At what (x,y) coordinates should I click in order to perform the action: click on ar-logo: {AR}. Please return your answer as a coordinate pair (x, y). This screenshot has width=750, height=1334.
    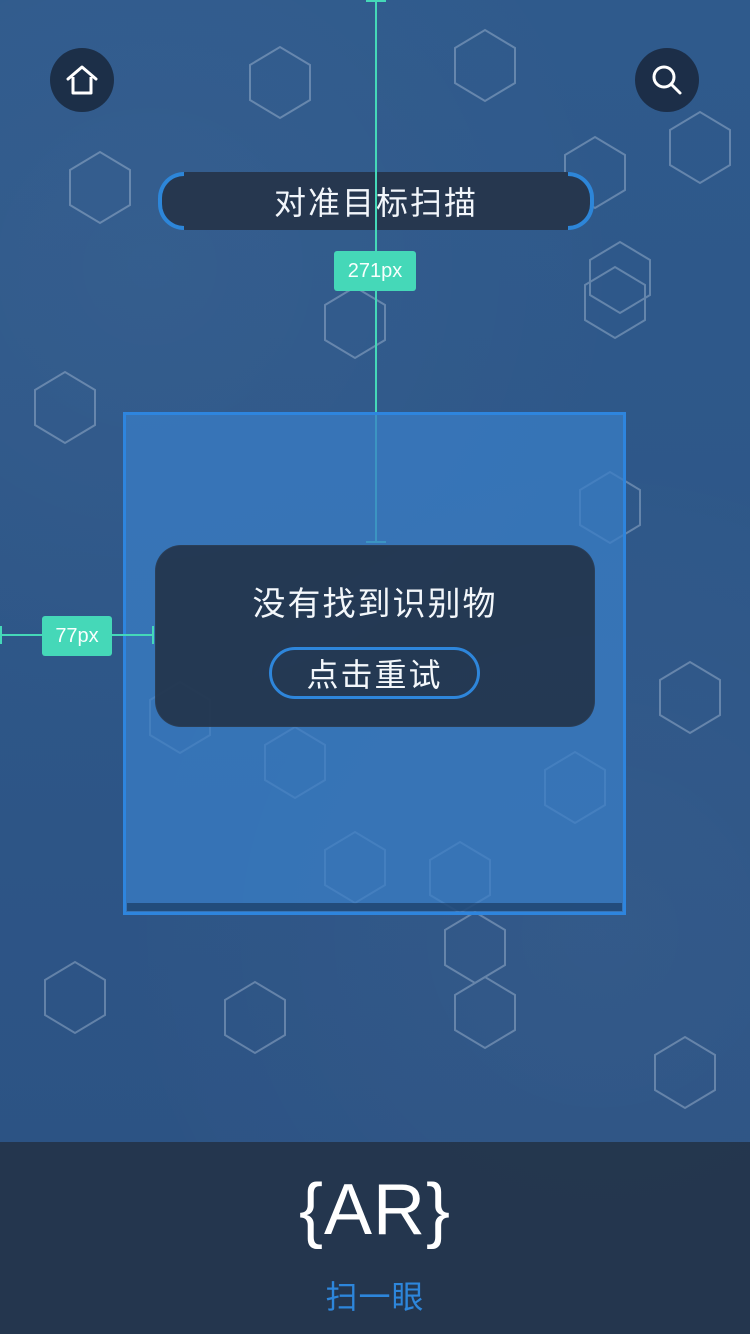
    Looking at the image, I should click on (375, 1210).